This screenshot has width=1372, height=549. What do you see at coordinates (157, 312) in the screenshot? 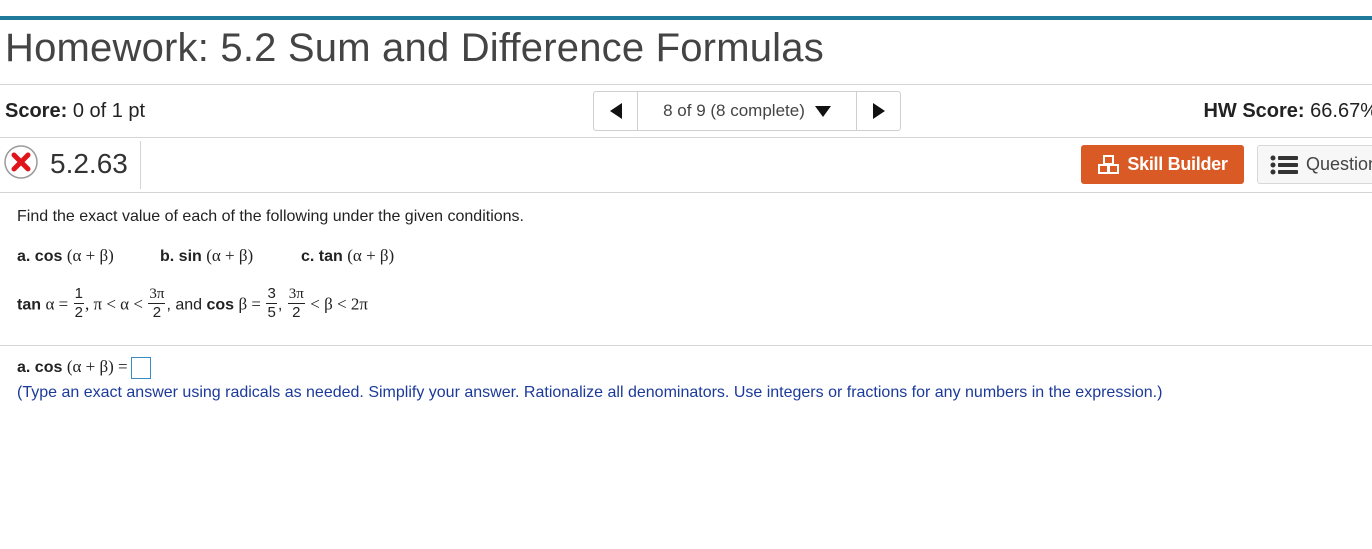
I see `alpha-upper-denominator: 2` at bounding box center [157, 312].